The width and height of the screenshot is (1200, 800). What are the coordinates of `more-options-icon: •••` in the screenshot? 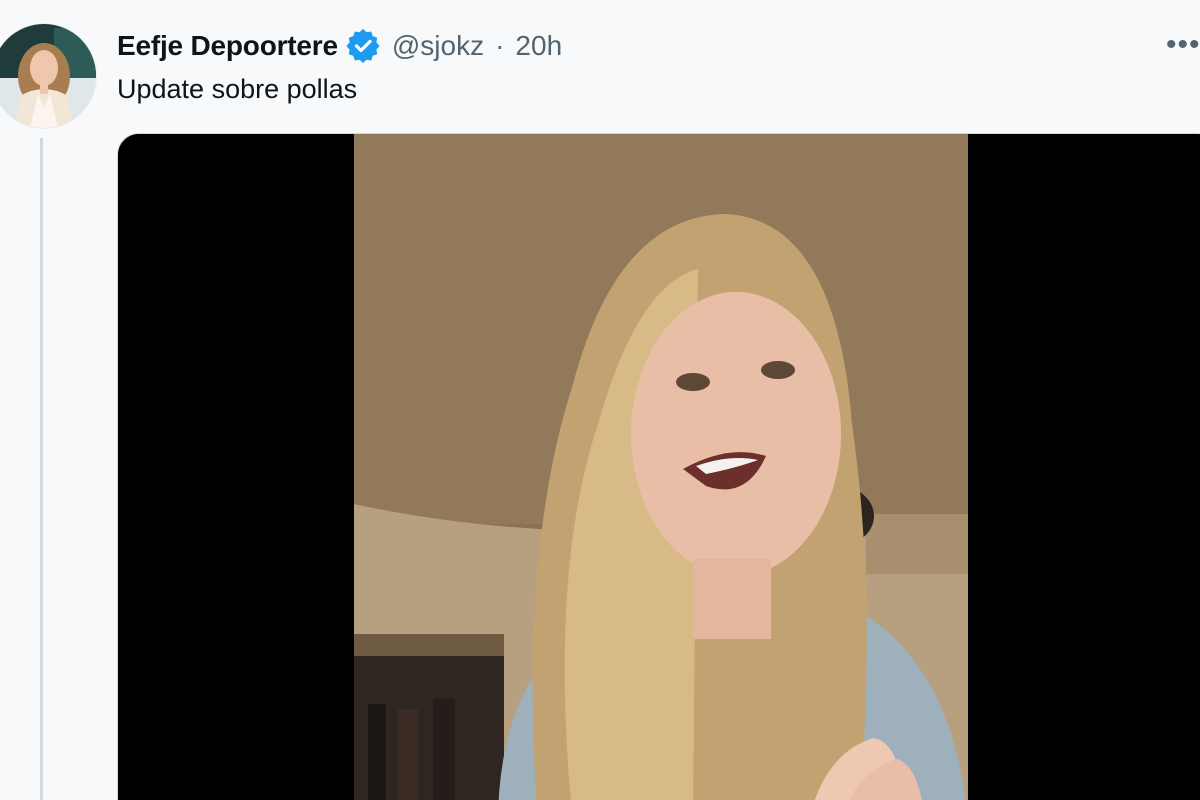 It's located at (1183, 45).